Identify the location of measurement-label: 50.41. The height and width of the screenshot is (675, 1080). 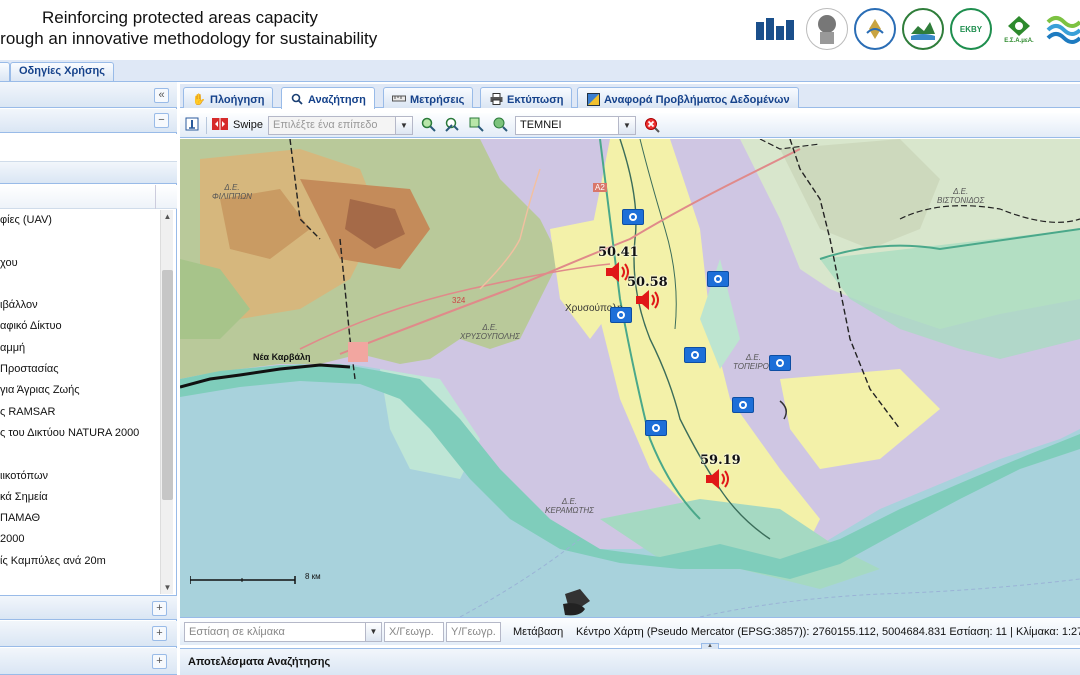
(618, 252).